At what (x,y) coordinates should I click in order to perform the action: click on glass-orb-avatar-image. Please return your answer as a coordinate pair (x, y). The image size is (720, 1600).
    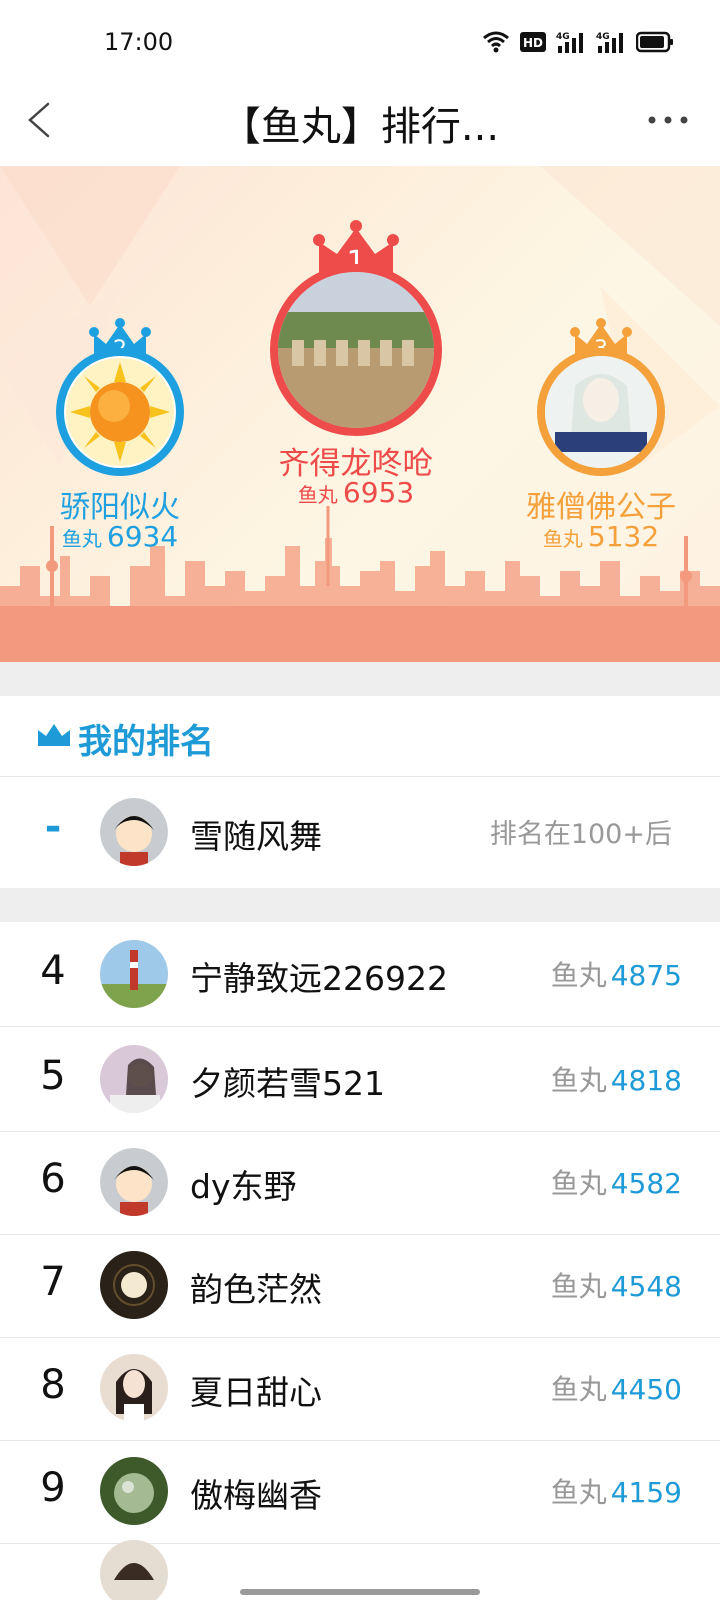
    Looking at the image, I should click on (134, 1491).